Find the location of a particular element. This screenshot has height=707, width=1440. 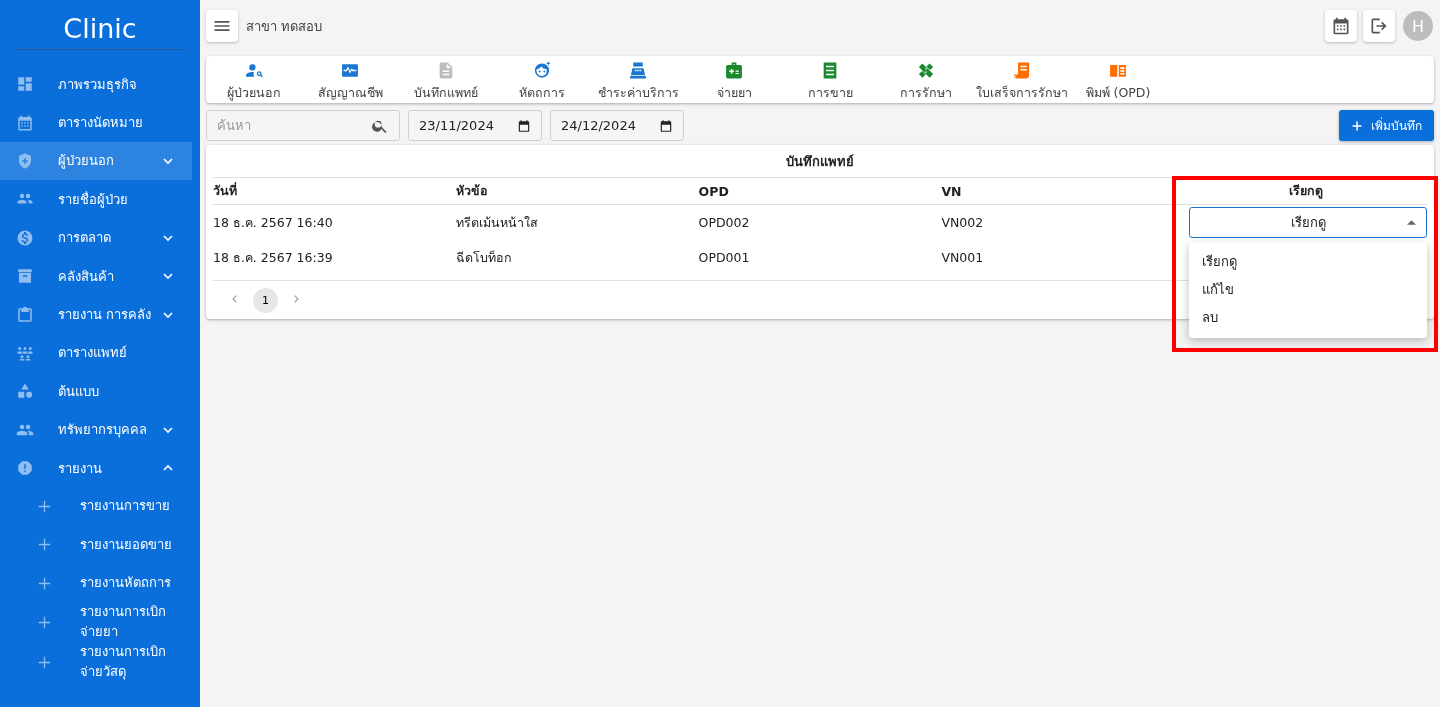

sidebar-item: การตลาด is located at coordinates (96, 237).